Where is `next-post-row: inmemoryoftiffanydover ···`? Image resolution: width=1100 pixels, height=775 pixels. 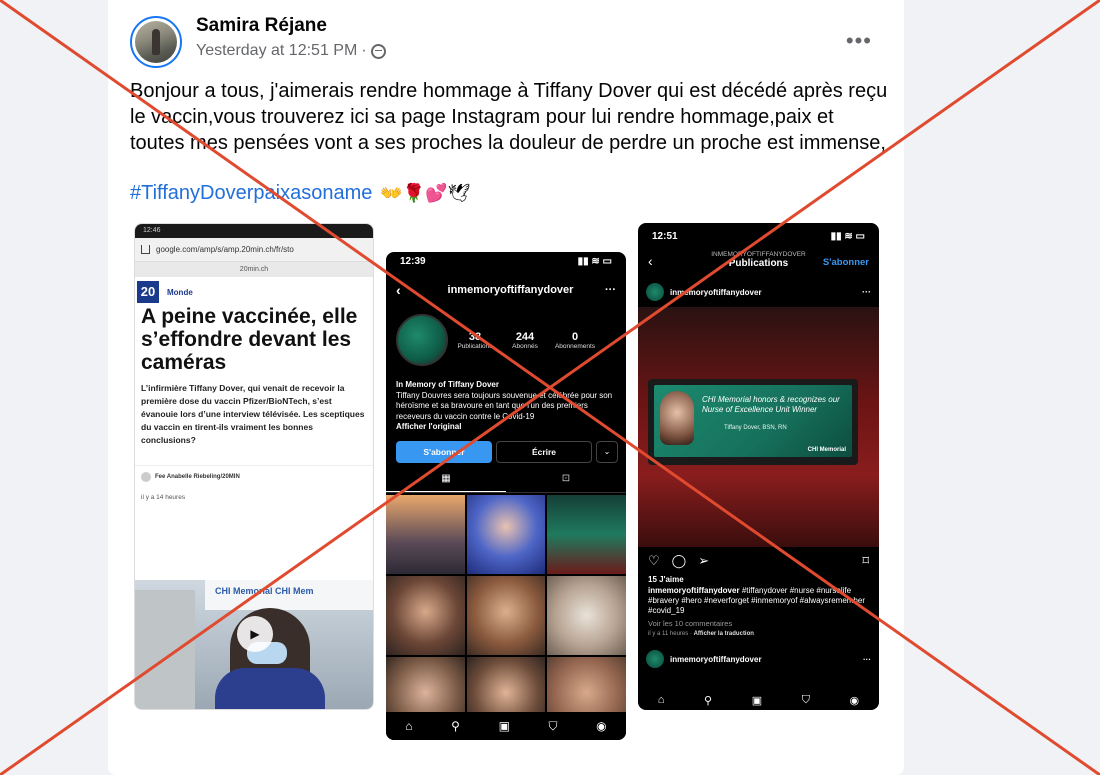
next-post-row: inmemoryoftiffanydover ··· is located at coordinates (758, 659).